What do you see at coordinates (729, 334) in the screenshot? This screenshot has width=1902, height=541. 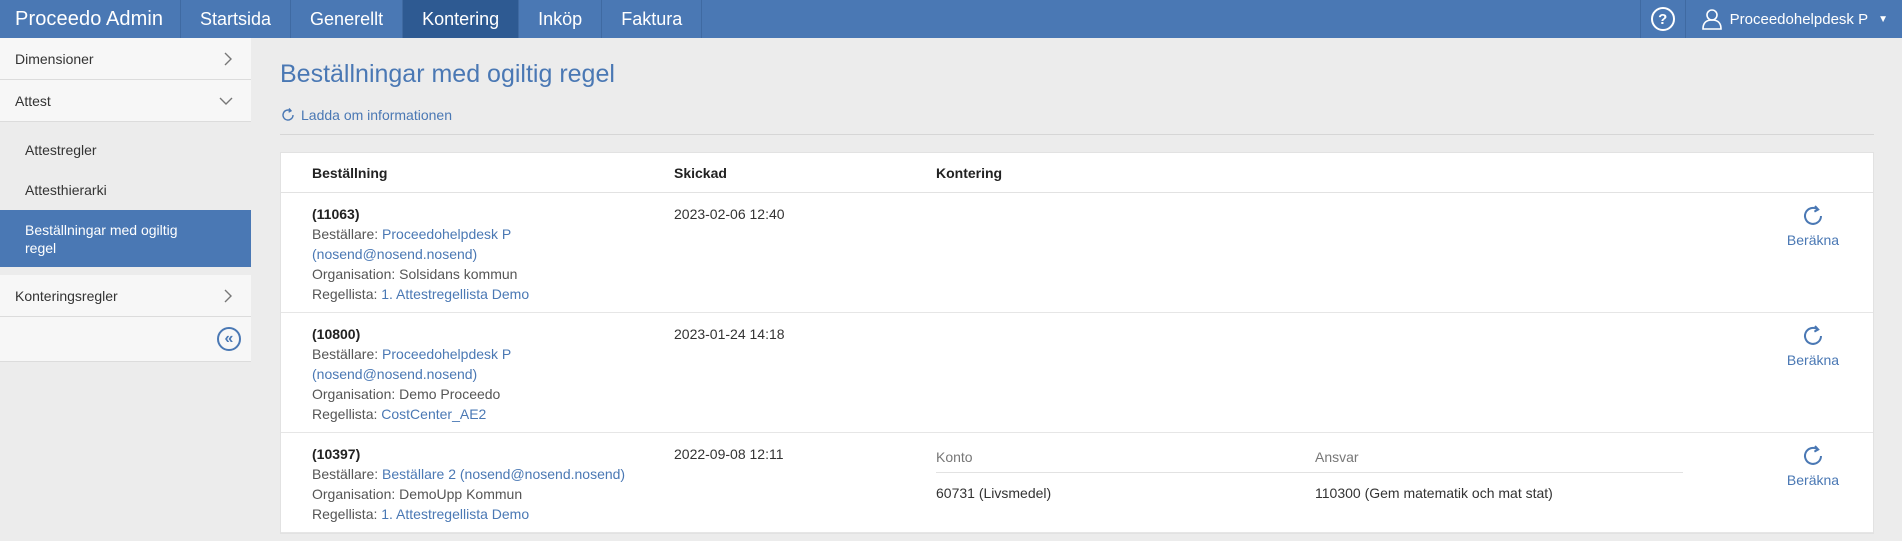 I see `sent-date: 2023-01-24 14:18` at bounding box center [729, 334].